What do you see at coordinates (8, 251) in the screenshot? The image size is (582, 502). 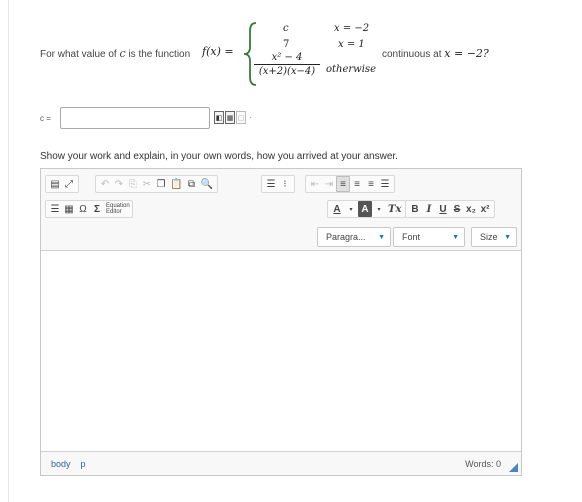 I see `left-border` at bounding box center [8, 251].